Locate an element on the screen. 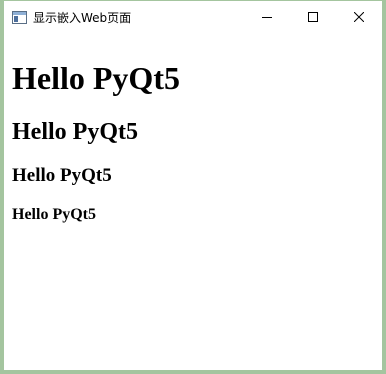 The width and height of the screenshot is (386, 374). maximize-button is located at coordinates (313, 17).